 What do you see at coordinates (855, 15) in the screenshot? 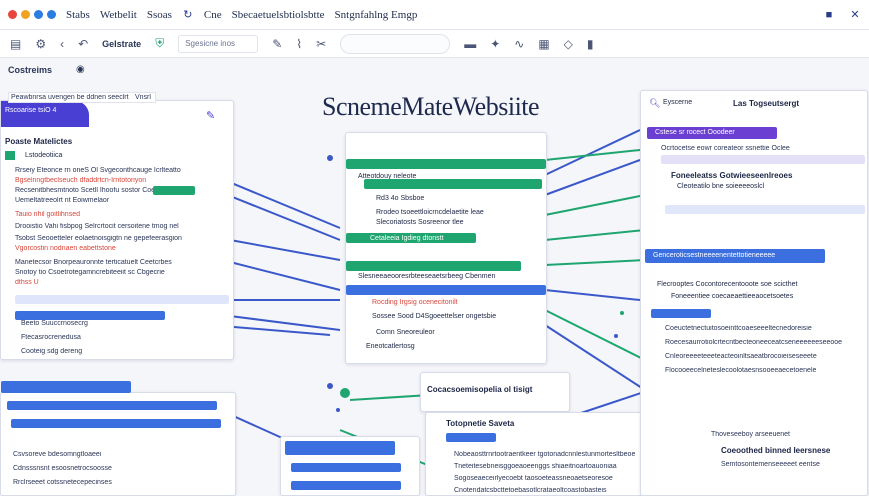
I see `close-icon: ✕` at bounding box center [855, 15].